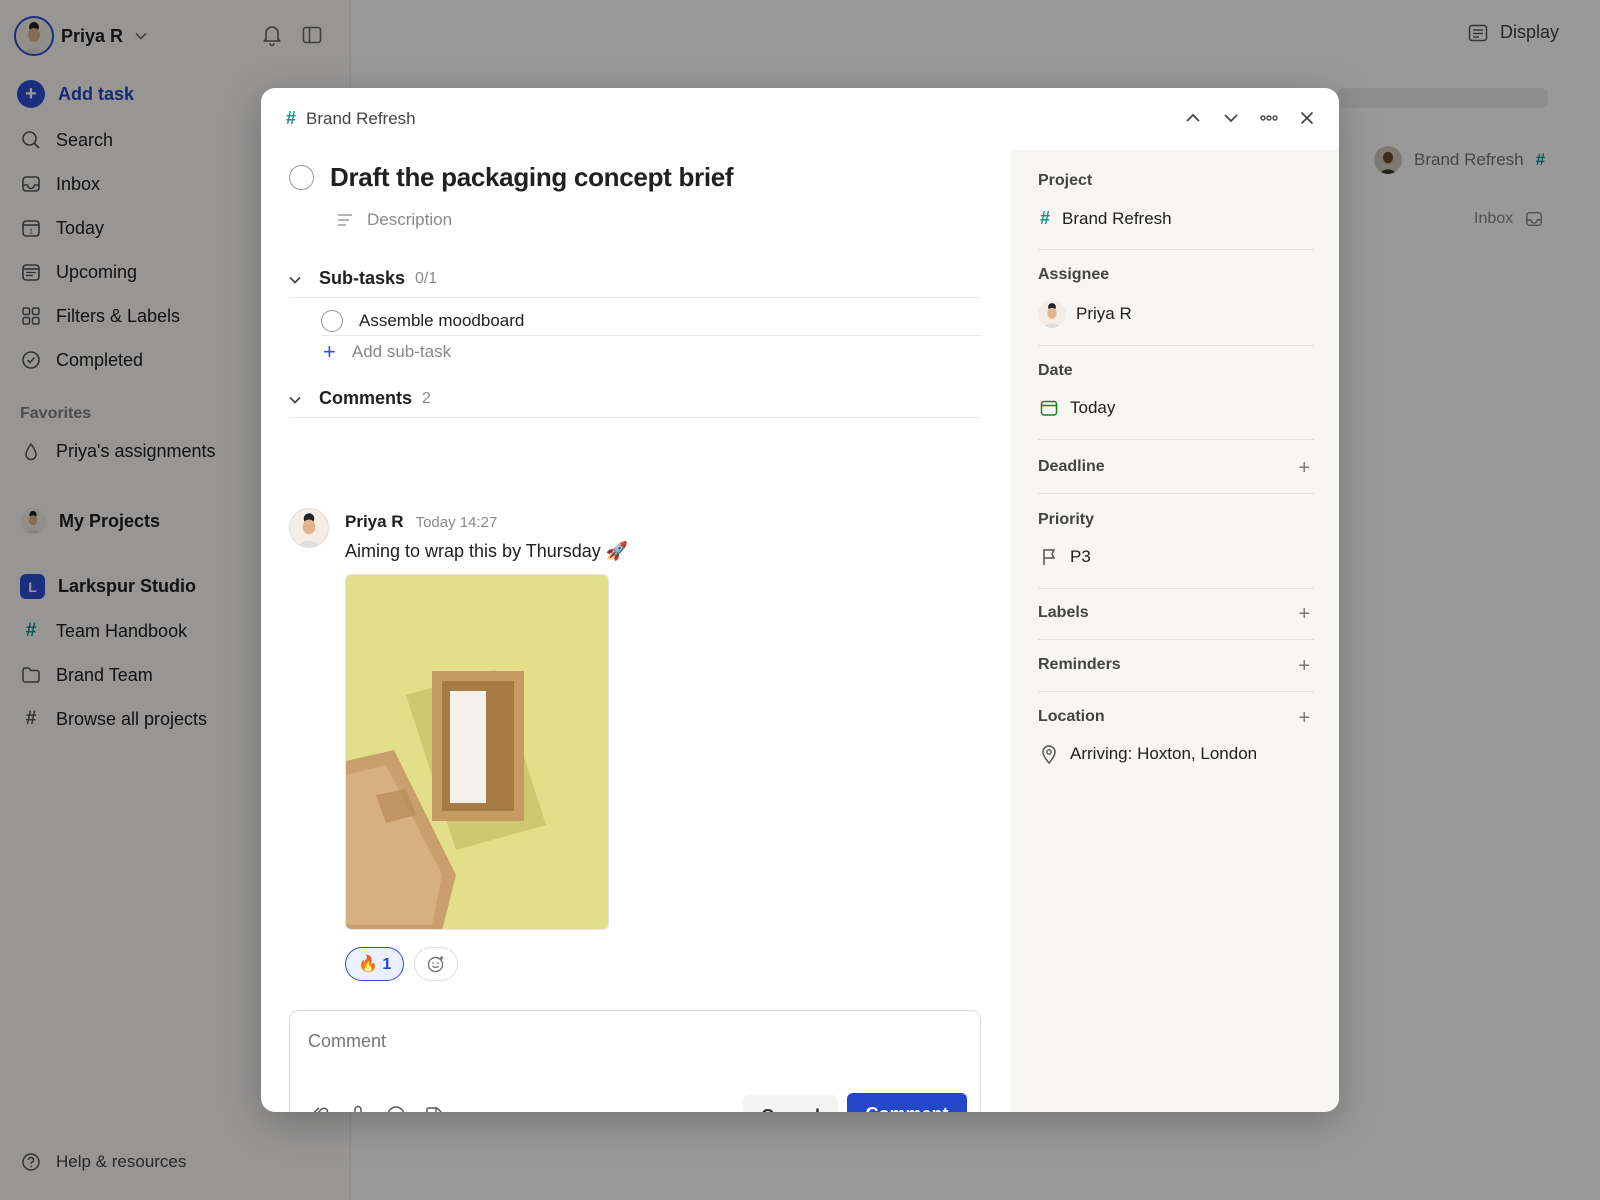  Describe the element at coordinates (1104, 313) in the screenshot. I see `assignee-value: Priya R` at that location.